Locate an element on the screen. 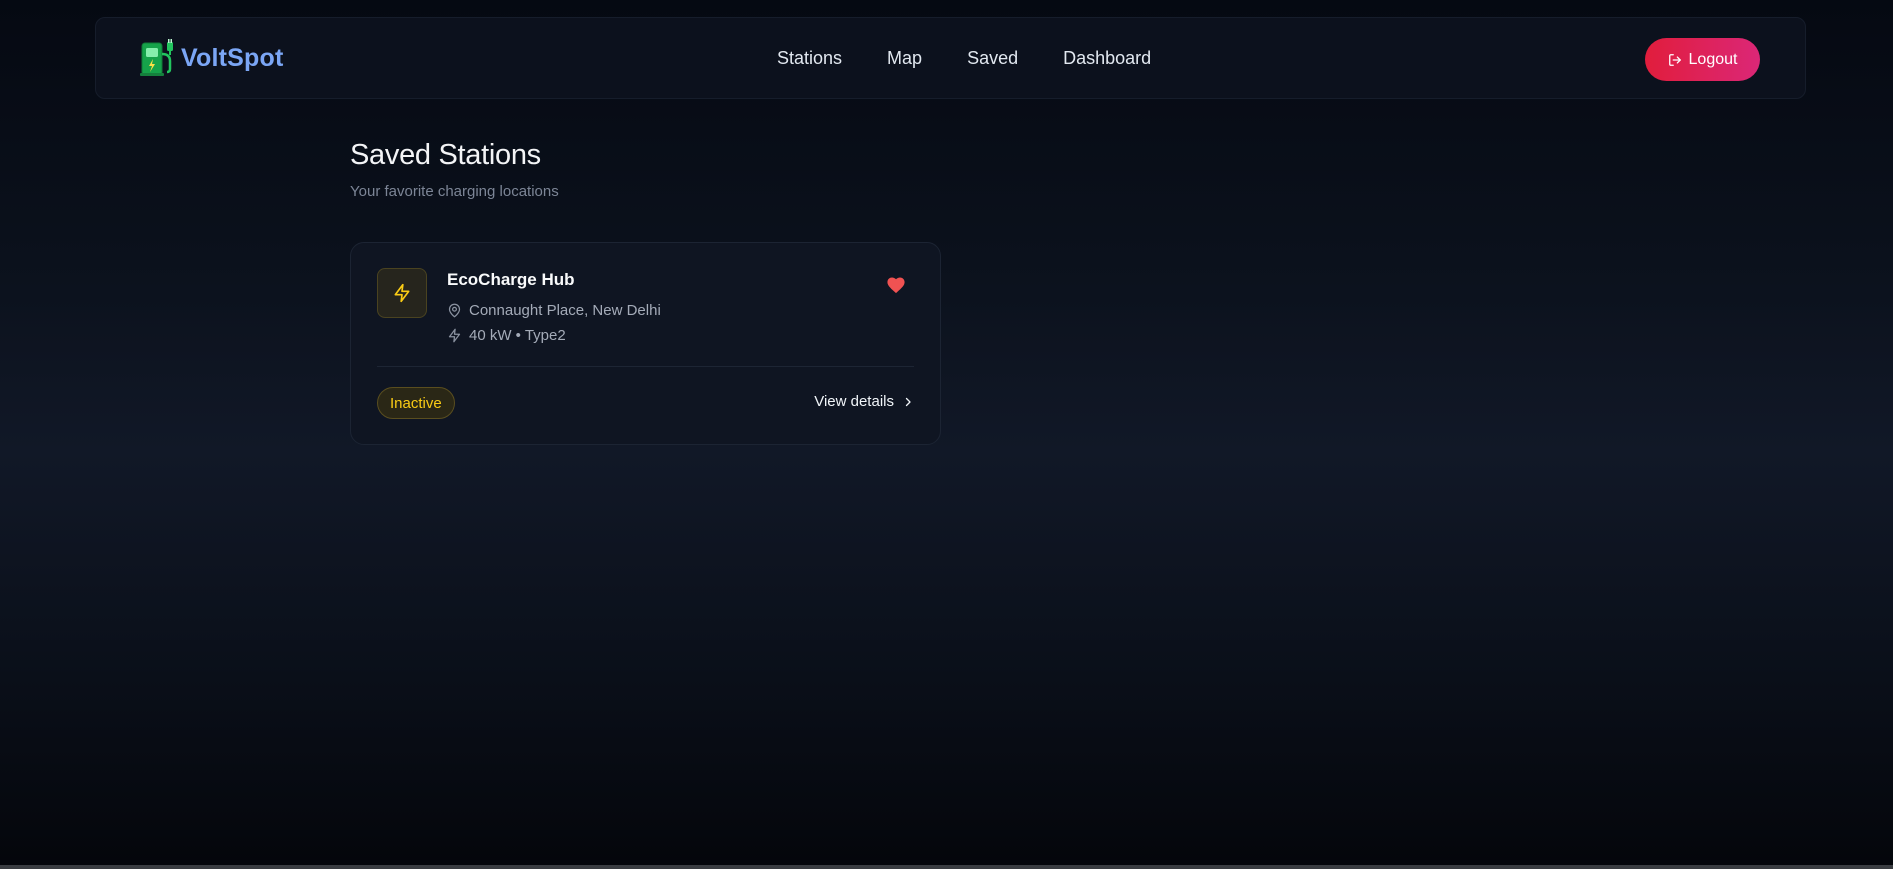 The height and width of the screenshot is (869, 1893). map-pin-icon is located at coordinates (454, 310).